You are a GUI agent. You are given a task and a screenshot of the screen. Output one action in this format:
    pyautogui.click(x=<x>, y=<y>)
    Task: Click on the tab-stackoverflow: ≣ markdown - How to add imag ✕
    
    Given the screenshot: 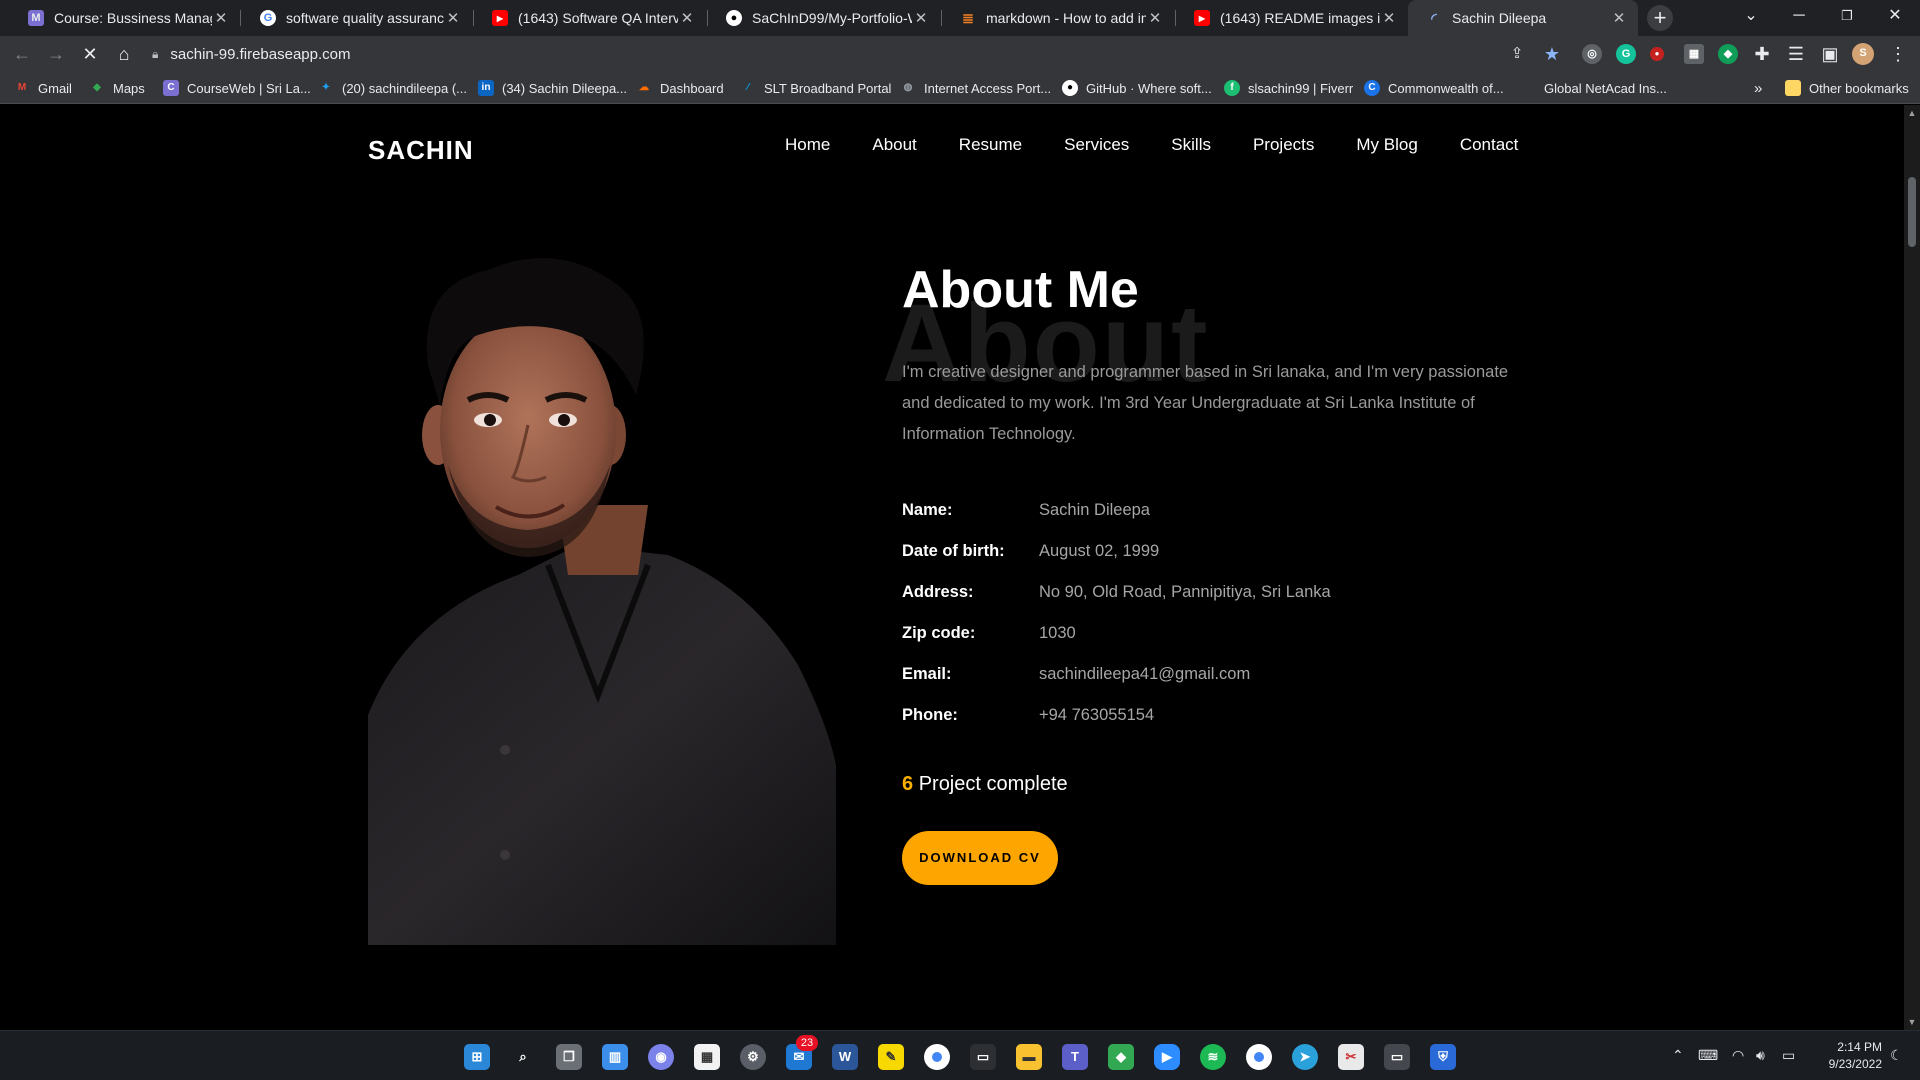 What is the action you would take?
    pyautogui.click(x=1058, y=18)
    